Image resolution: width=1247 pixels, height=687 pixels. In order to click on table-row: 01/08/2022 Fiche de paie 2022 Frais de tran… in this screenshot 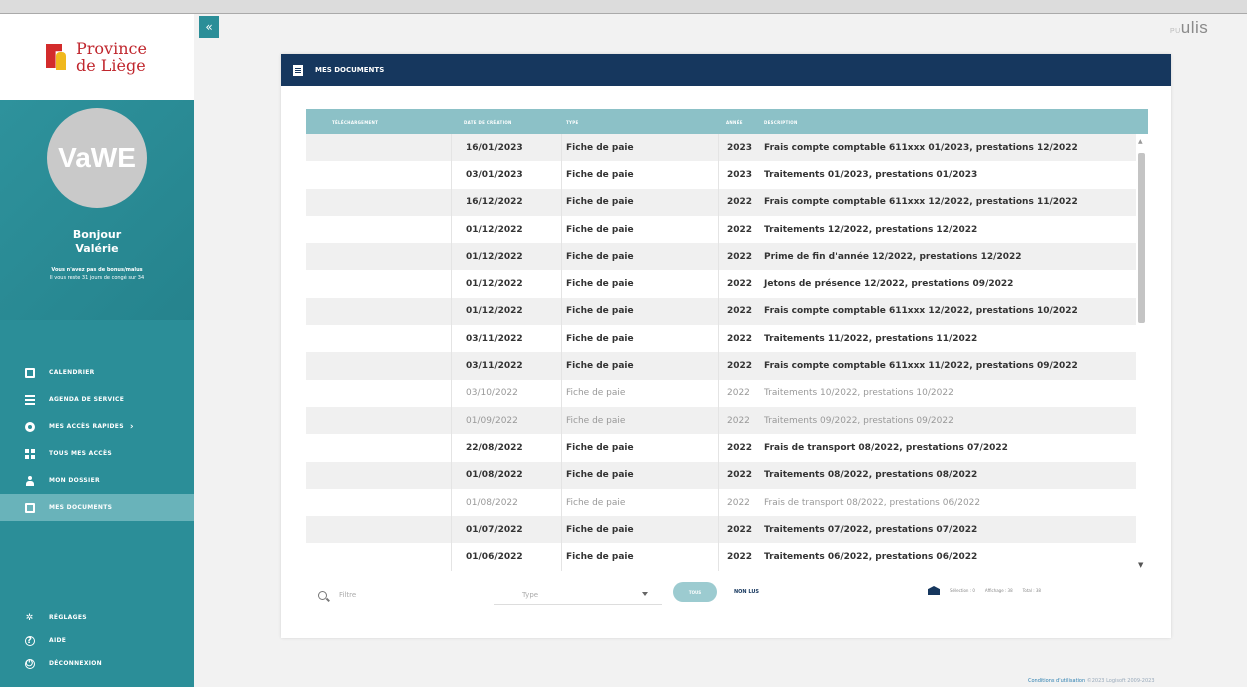, I will do `click(721, 502)`.